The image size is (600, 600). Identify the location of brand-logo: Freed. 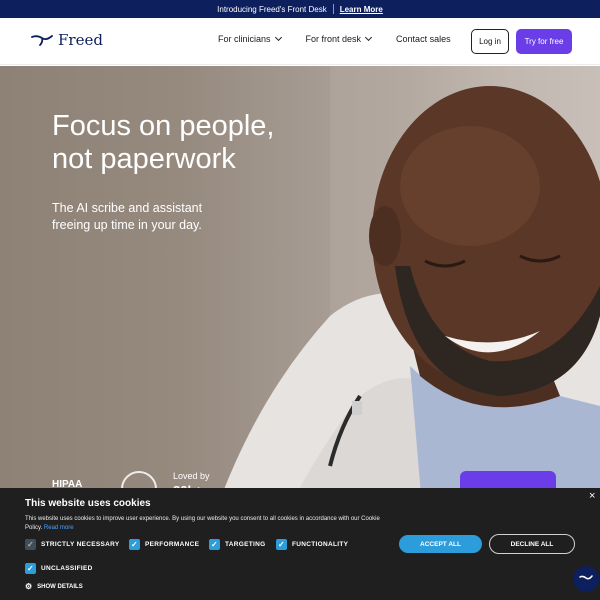
(67, 40).